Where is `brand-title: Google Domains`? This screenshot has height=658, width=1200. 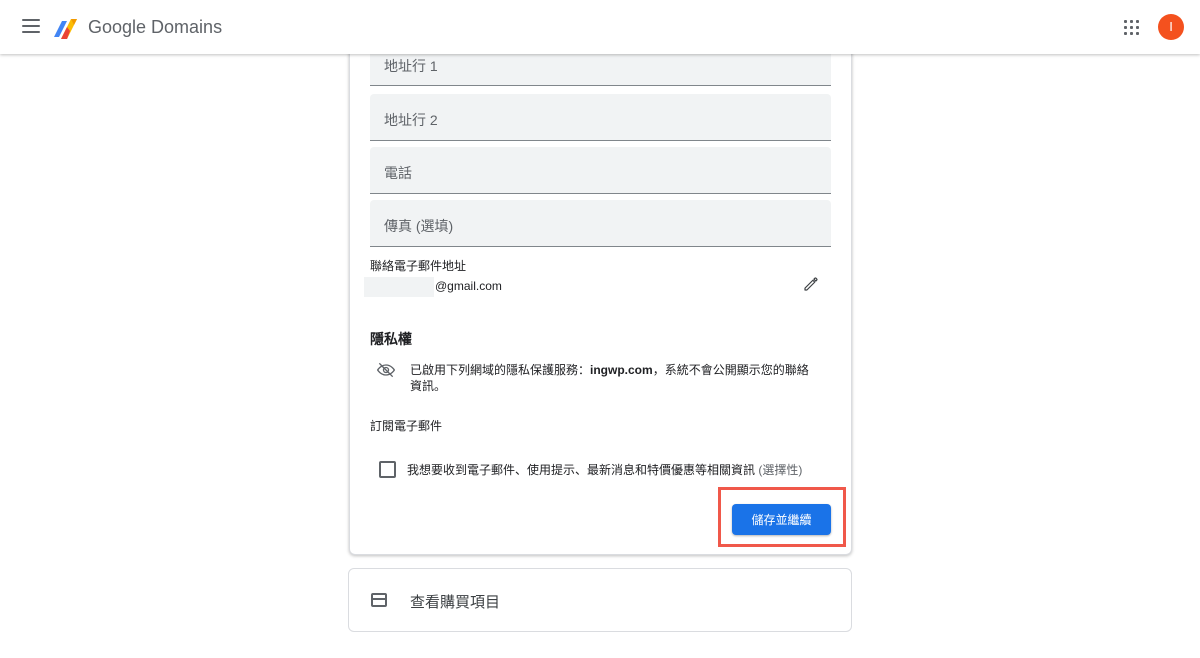 brand-title: Google Domains is located at coordinates (155, 27).